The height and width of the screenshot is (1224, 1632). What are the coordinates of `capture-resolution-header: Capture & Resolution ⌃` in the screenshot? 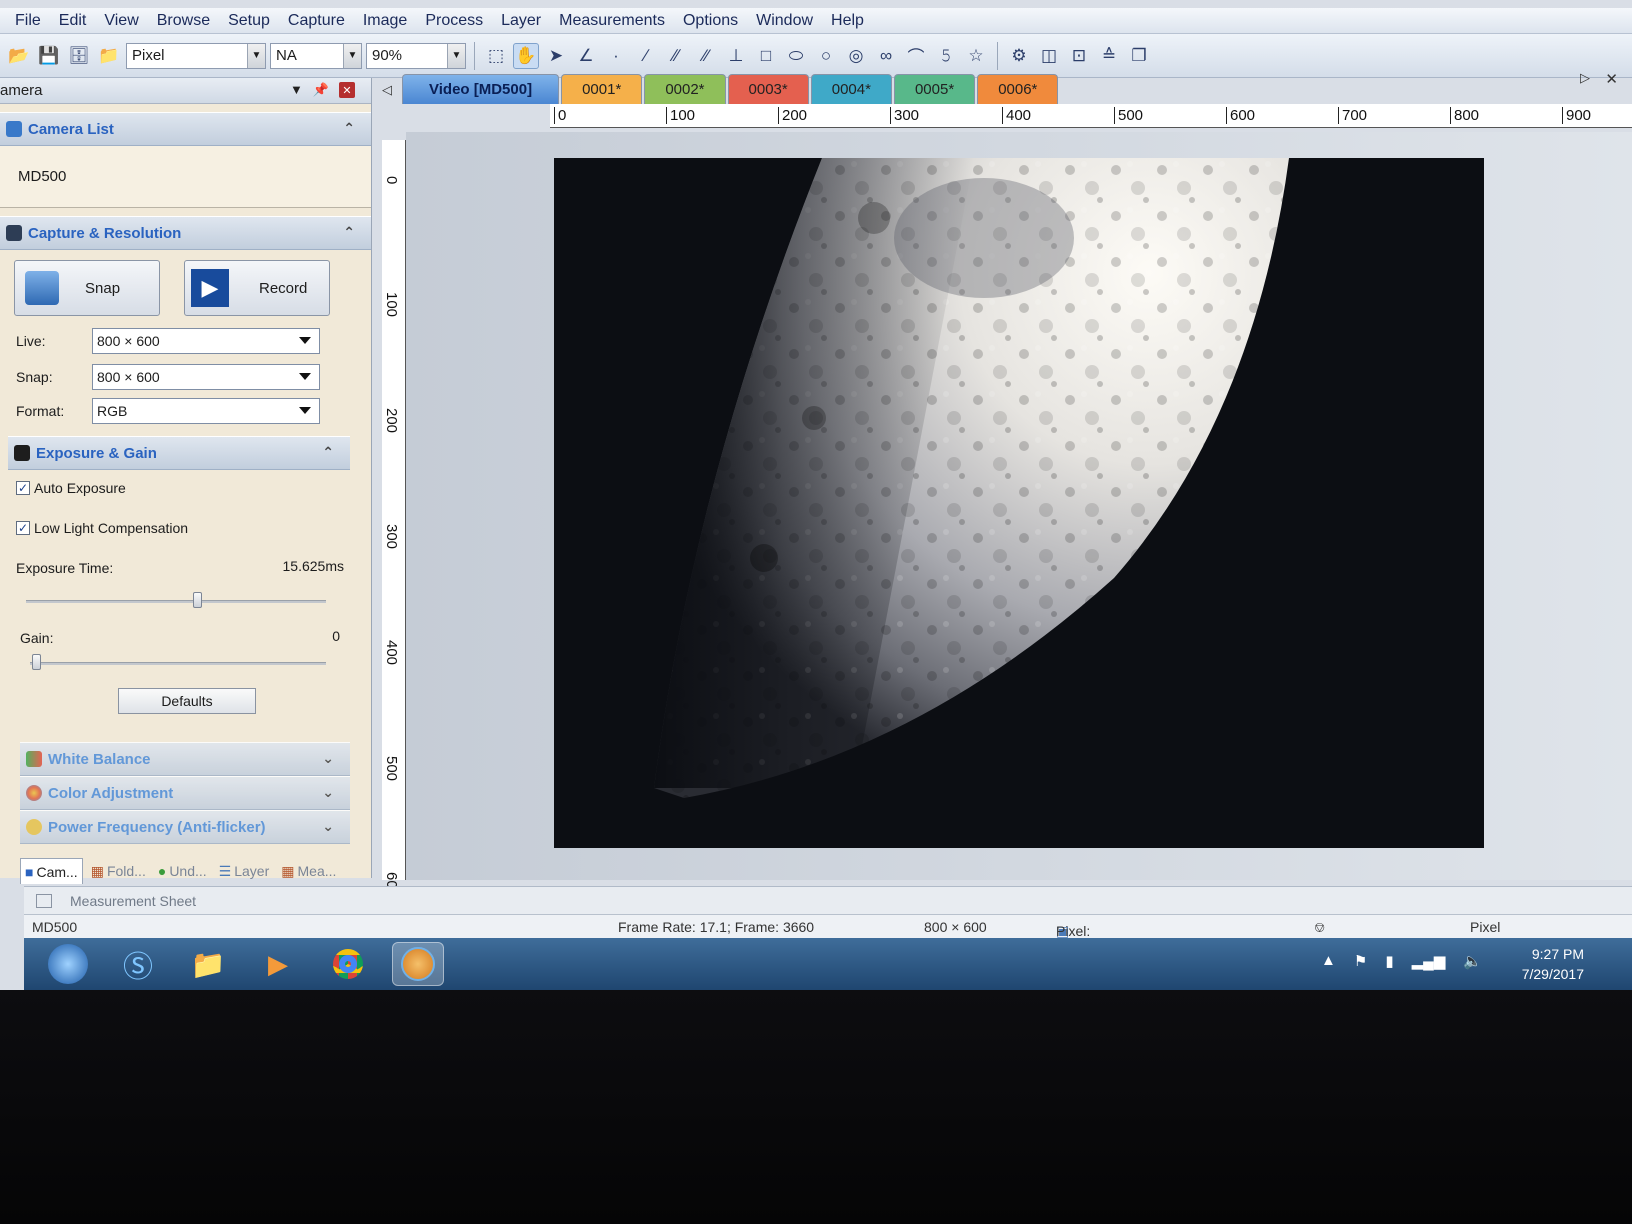 It's located at (185, 233).